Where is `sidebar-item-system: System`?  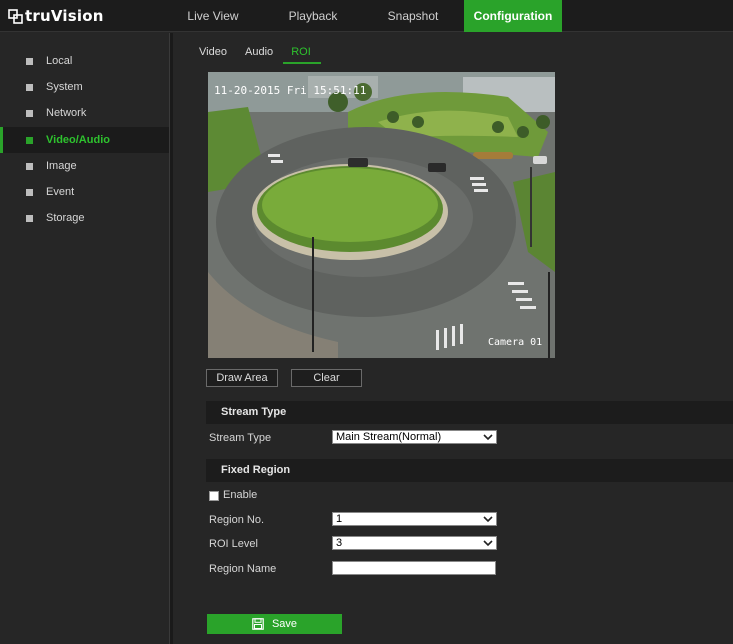 sidebar-item-system: System is located at coordinates (84, 87).